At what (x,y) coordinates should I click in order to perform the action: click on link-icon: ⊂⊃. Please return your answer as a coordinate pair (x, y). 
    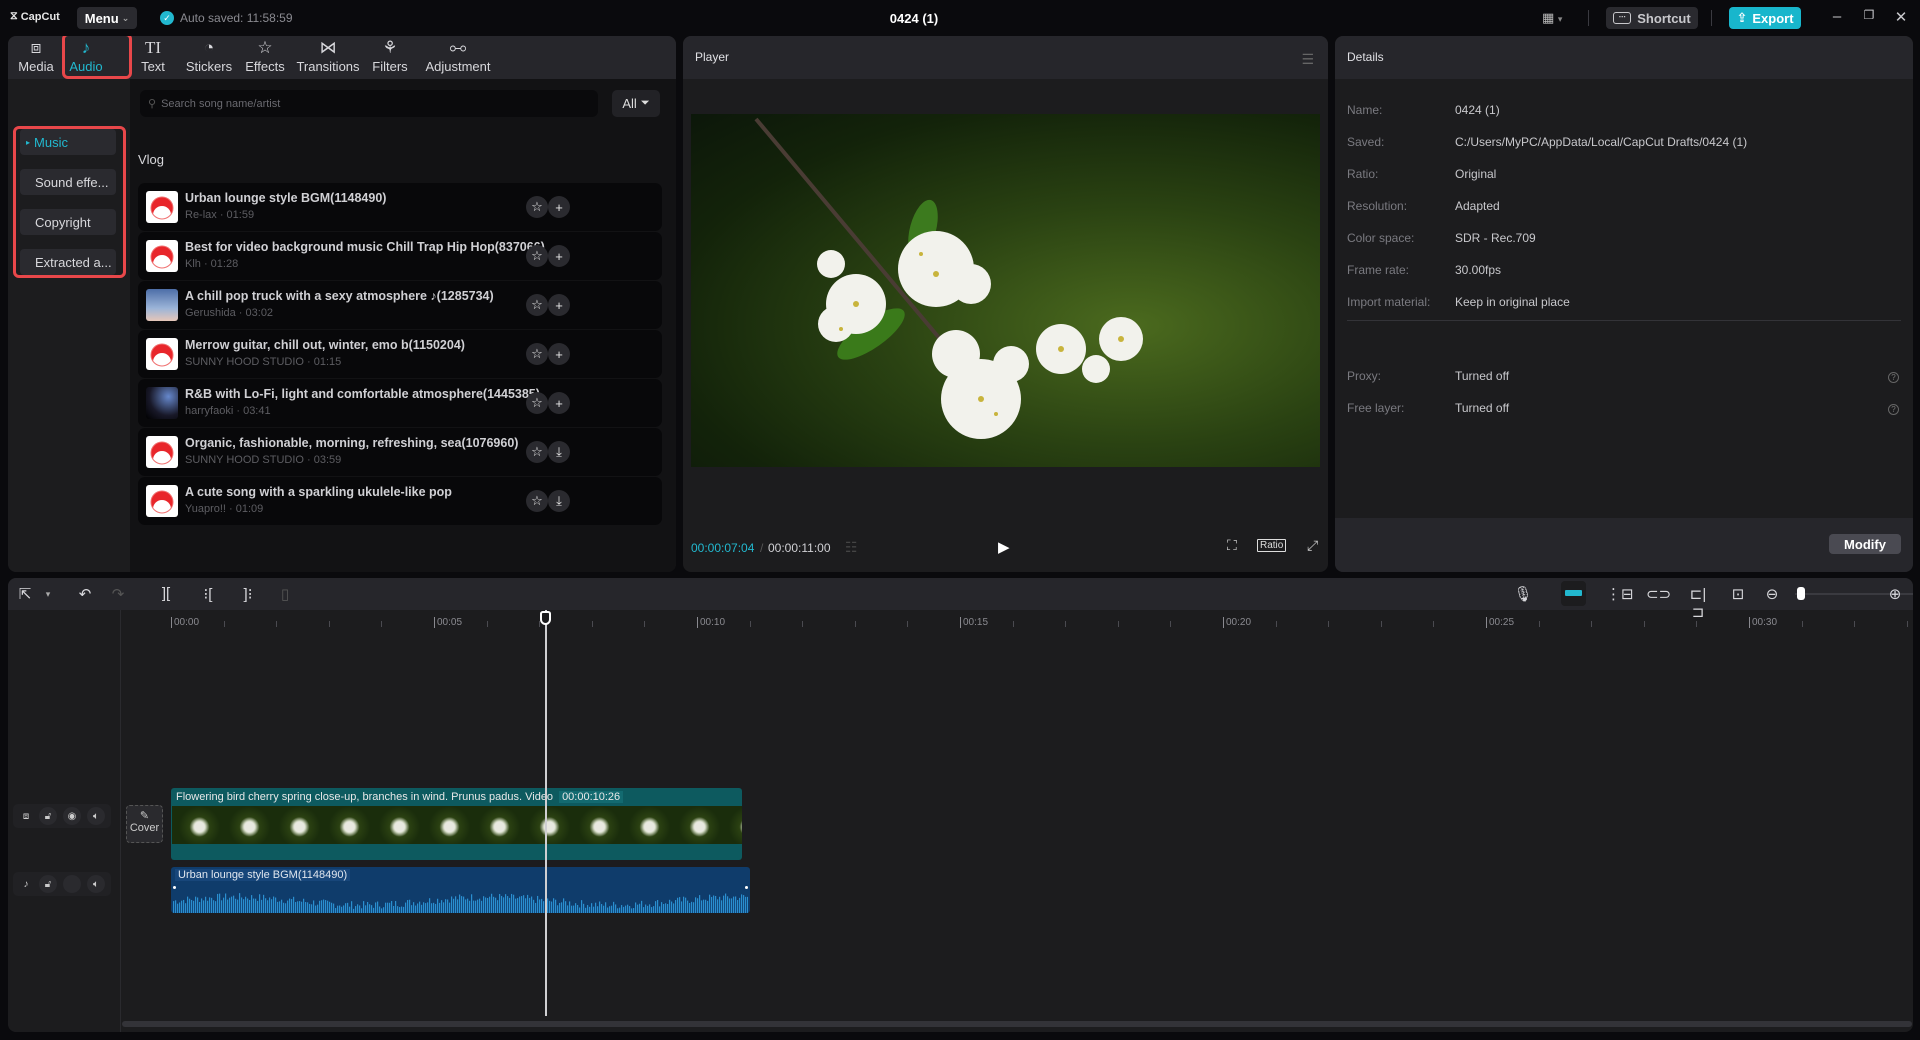
    Looking at the image, I should click on (1658, 594).